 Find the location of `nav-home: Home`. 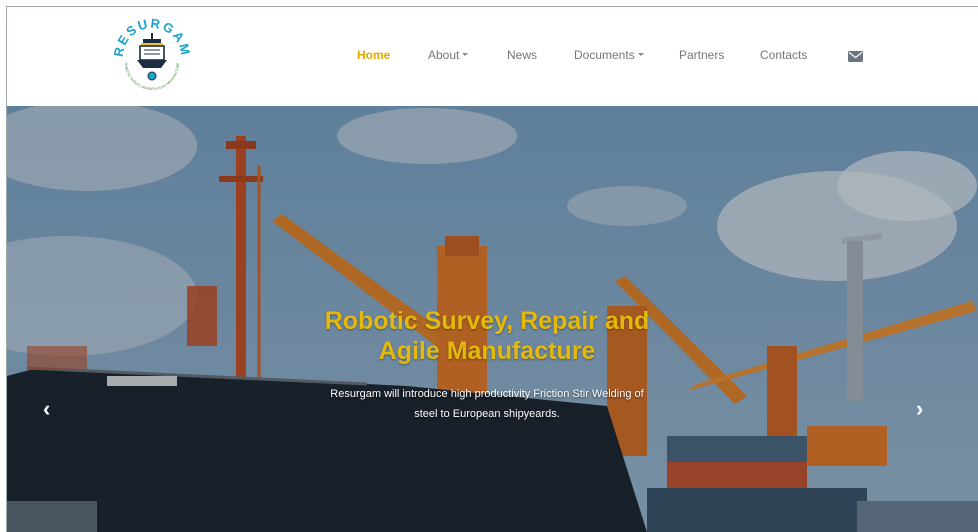

nav-home: Home is located at coordinates (373, 55).